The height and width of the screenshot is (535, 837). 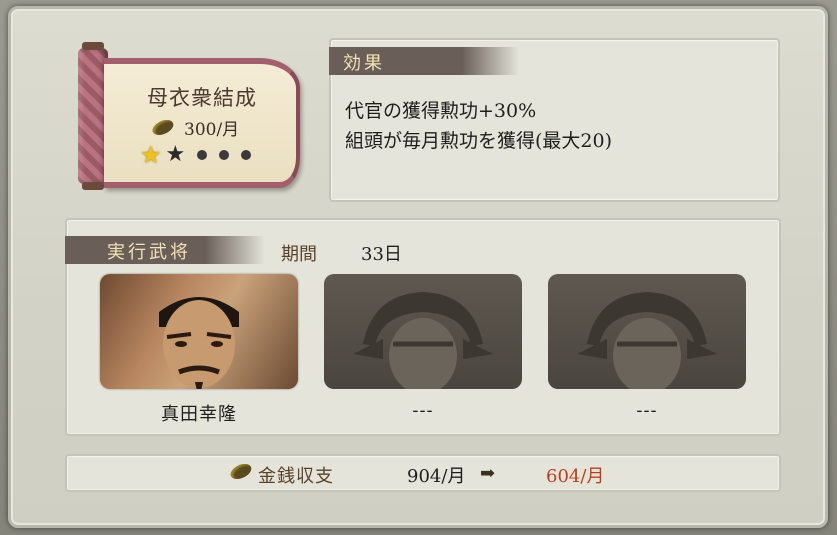 What do you see at coordinates (212, 130) in the screenshot?
I see `policy-cost: 300/月` at bounding box center [212, 130].